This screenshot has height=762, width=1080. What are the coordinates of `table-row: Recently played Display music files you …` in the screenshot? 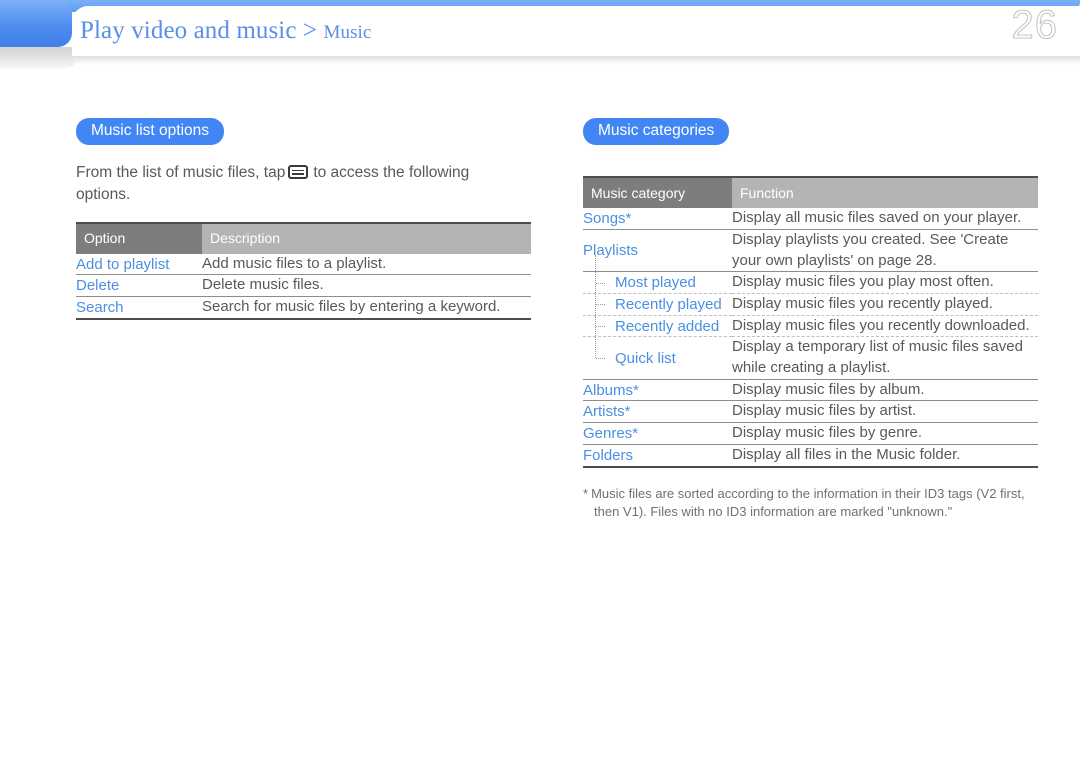 It's located at (810, 305).